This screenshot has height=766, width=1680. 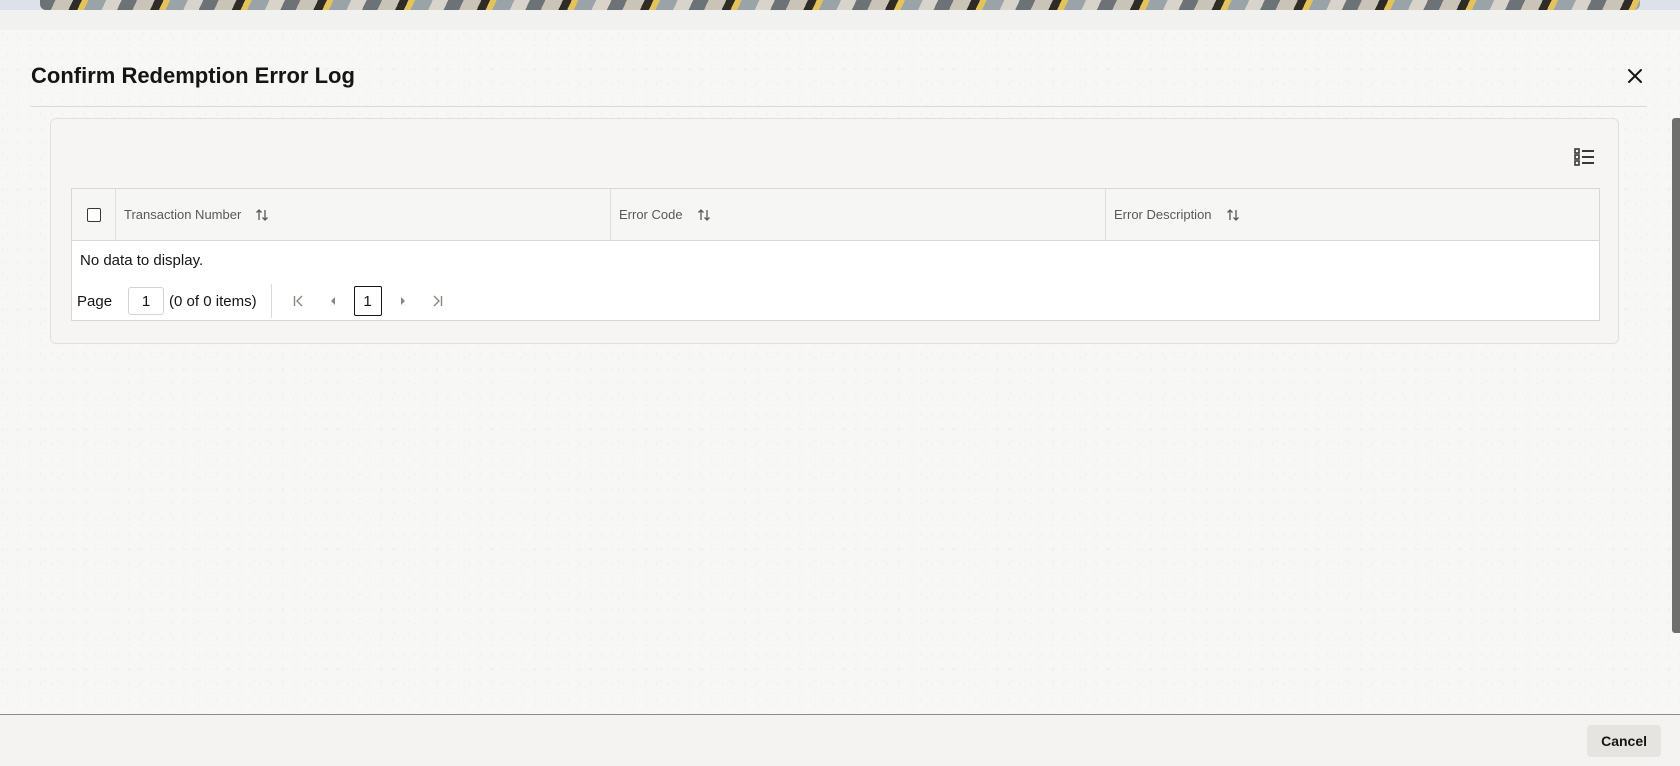 I want to click on column-header-label: Error Description, so click(x=1163, y=214).